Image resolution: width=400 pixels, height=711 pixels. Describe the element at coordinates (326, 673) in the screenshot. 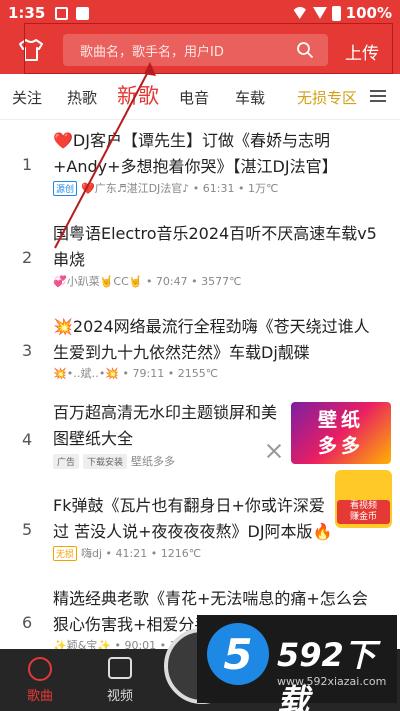

I see `watermark-title: 592下载` at that location.